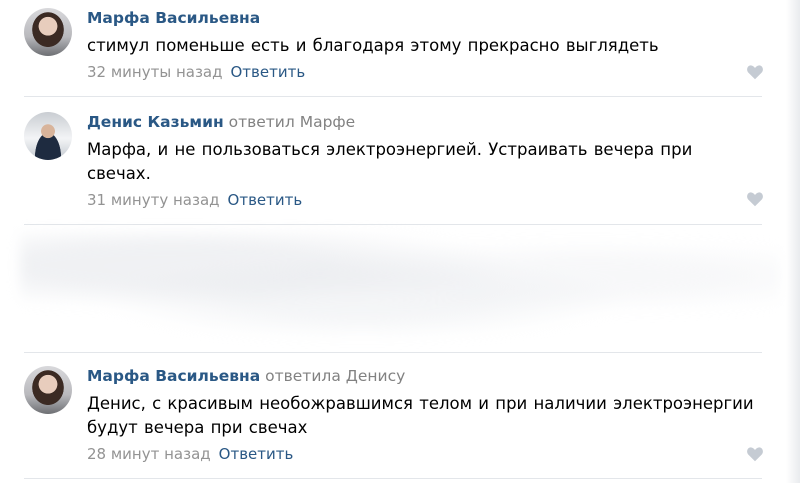  Describe the element at coordinates (149, 454) in the screenshot. I see `timestamp: 28 минут назад` at that location.